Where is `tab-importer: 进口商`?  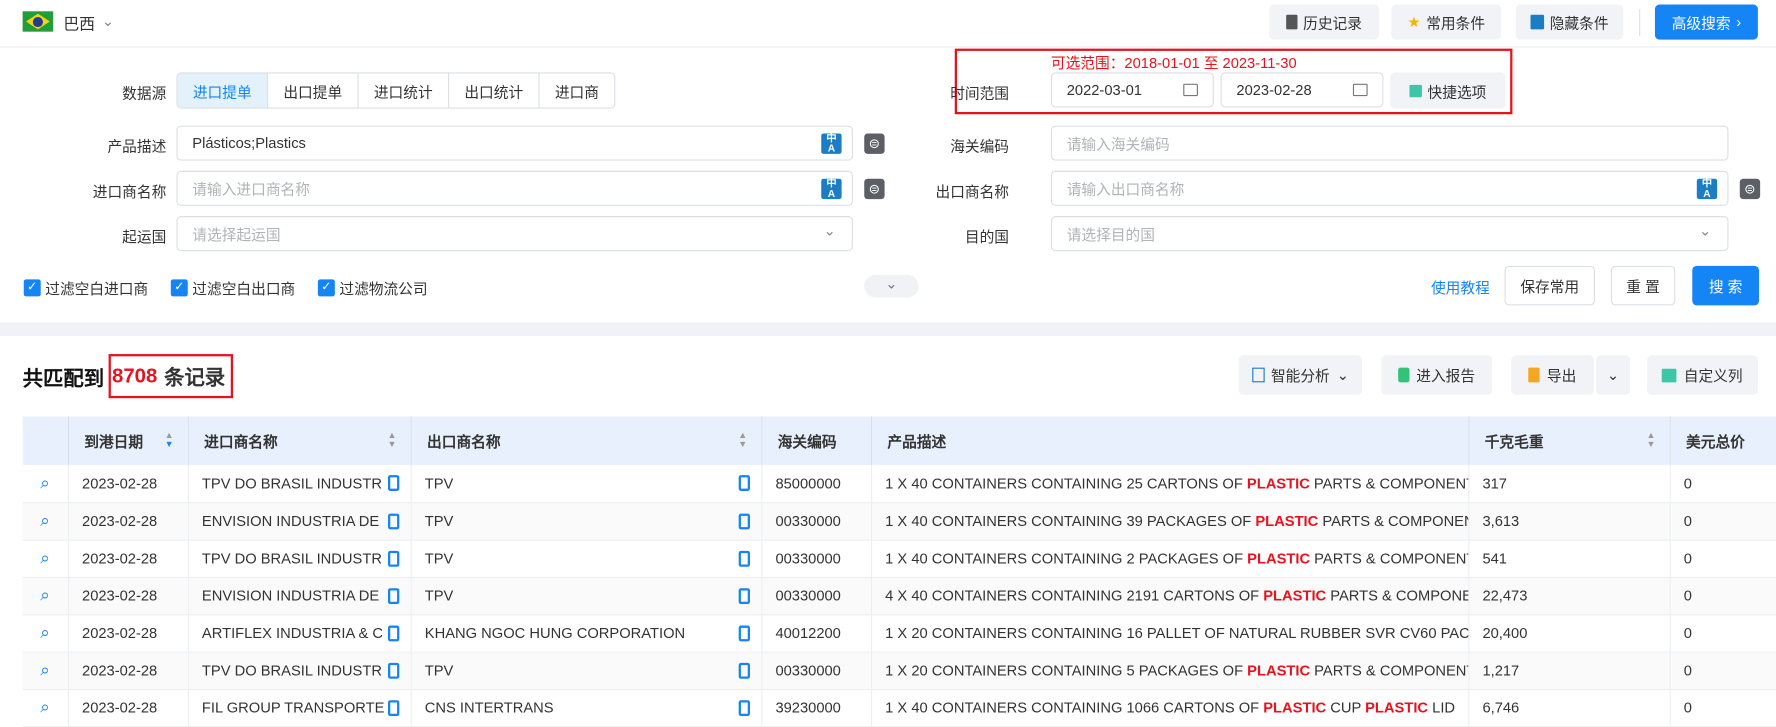 tab-importer: 进口商 is located at coordinates (577, 91).